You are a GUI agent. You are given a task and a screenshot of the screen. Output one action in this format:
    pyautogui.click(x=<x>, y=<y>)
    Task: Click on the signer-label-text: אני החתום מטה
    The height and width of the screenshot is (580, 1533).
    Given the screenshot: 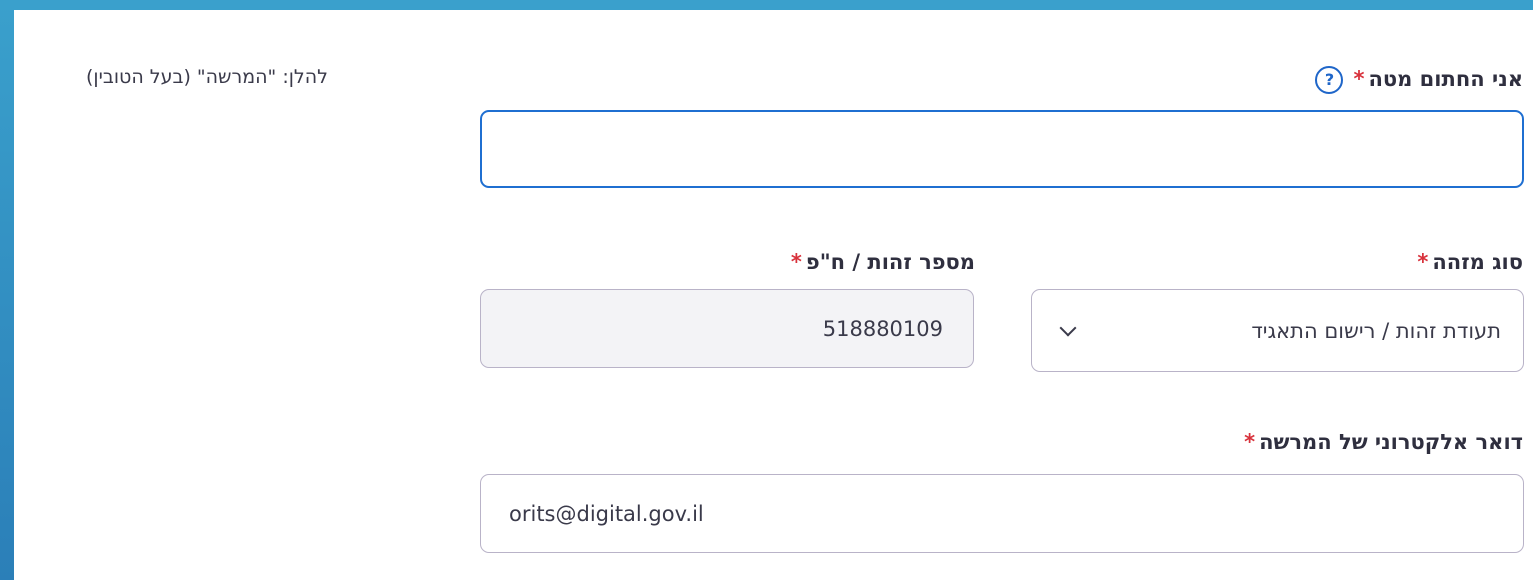 What is the action you would take?
    pyautogui.click(x=1445, y=79)
    